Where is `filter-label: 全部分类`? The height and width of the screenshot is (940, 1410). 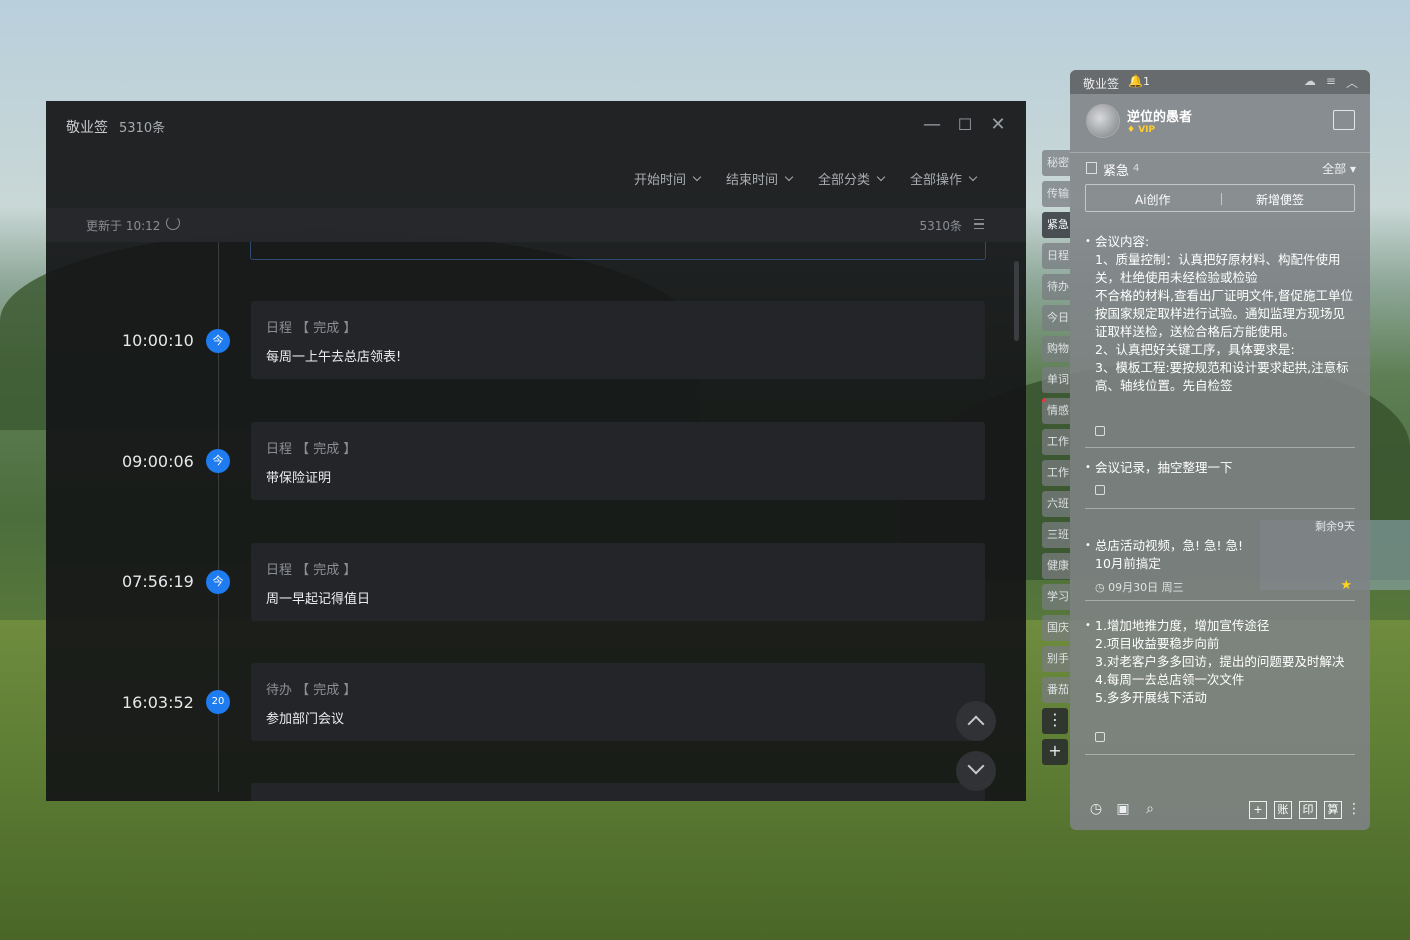
filter-label: 全部分类 is located at coordinates (843, 180).